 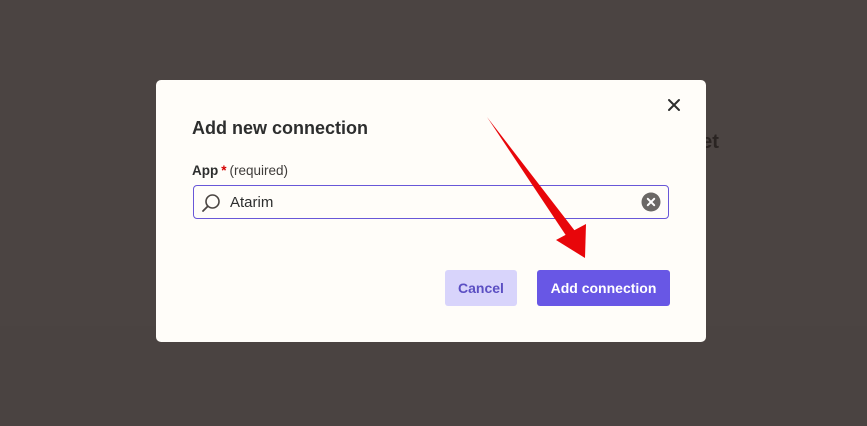 I want to click on add-connection-button: Add connection, so click(x=603, y=288).